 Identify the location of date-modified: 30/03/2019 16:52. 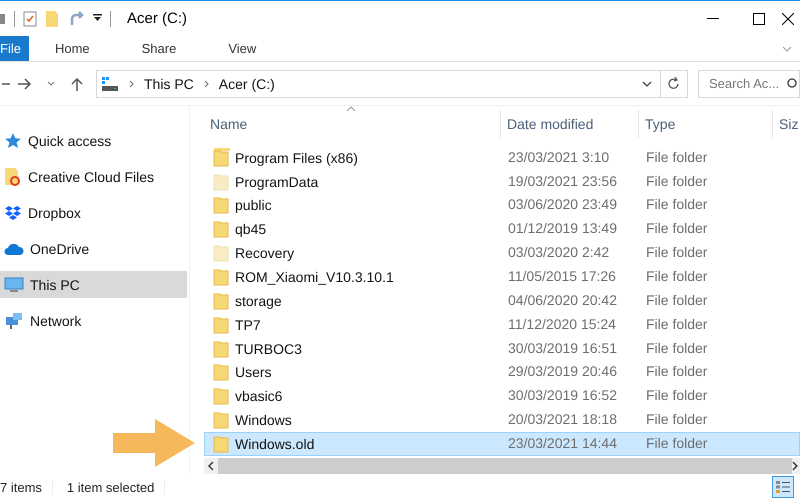
(562, 395).